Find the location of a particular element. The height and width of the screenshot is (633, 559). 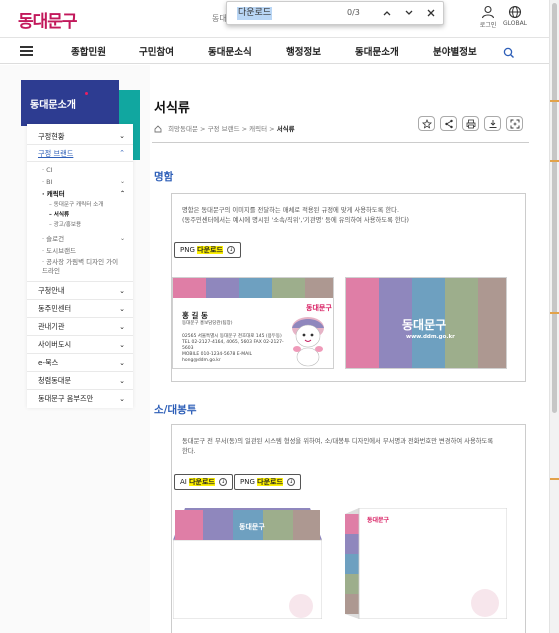

sidebar-subitem-slogan: · 슬로건 ⌄ is located at coordinates (80, 239).